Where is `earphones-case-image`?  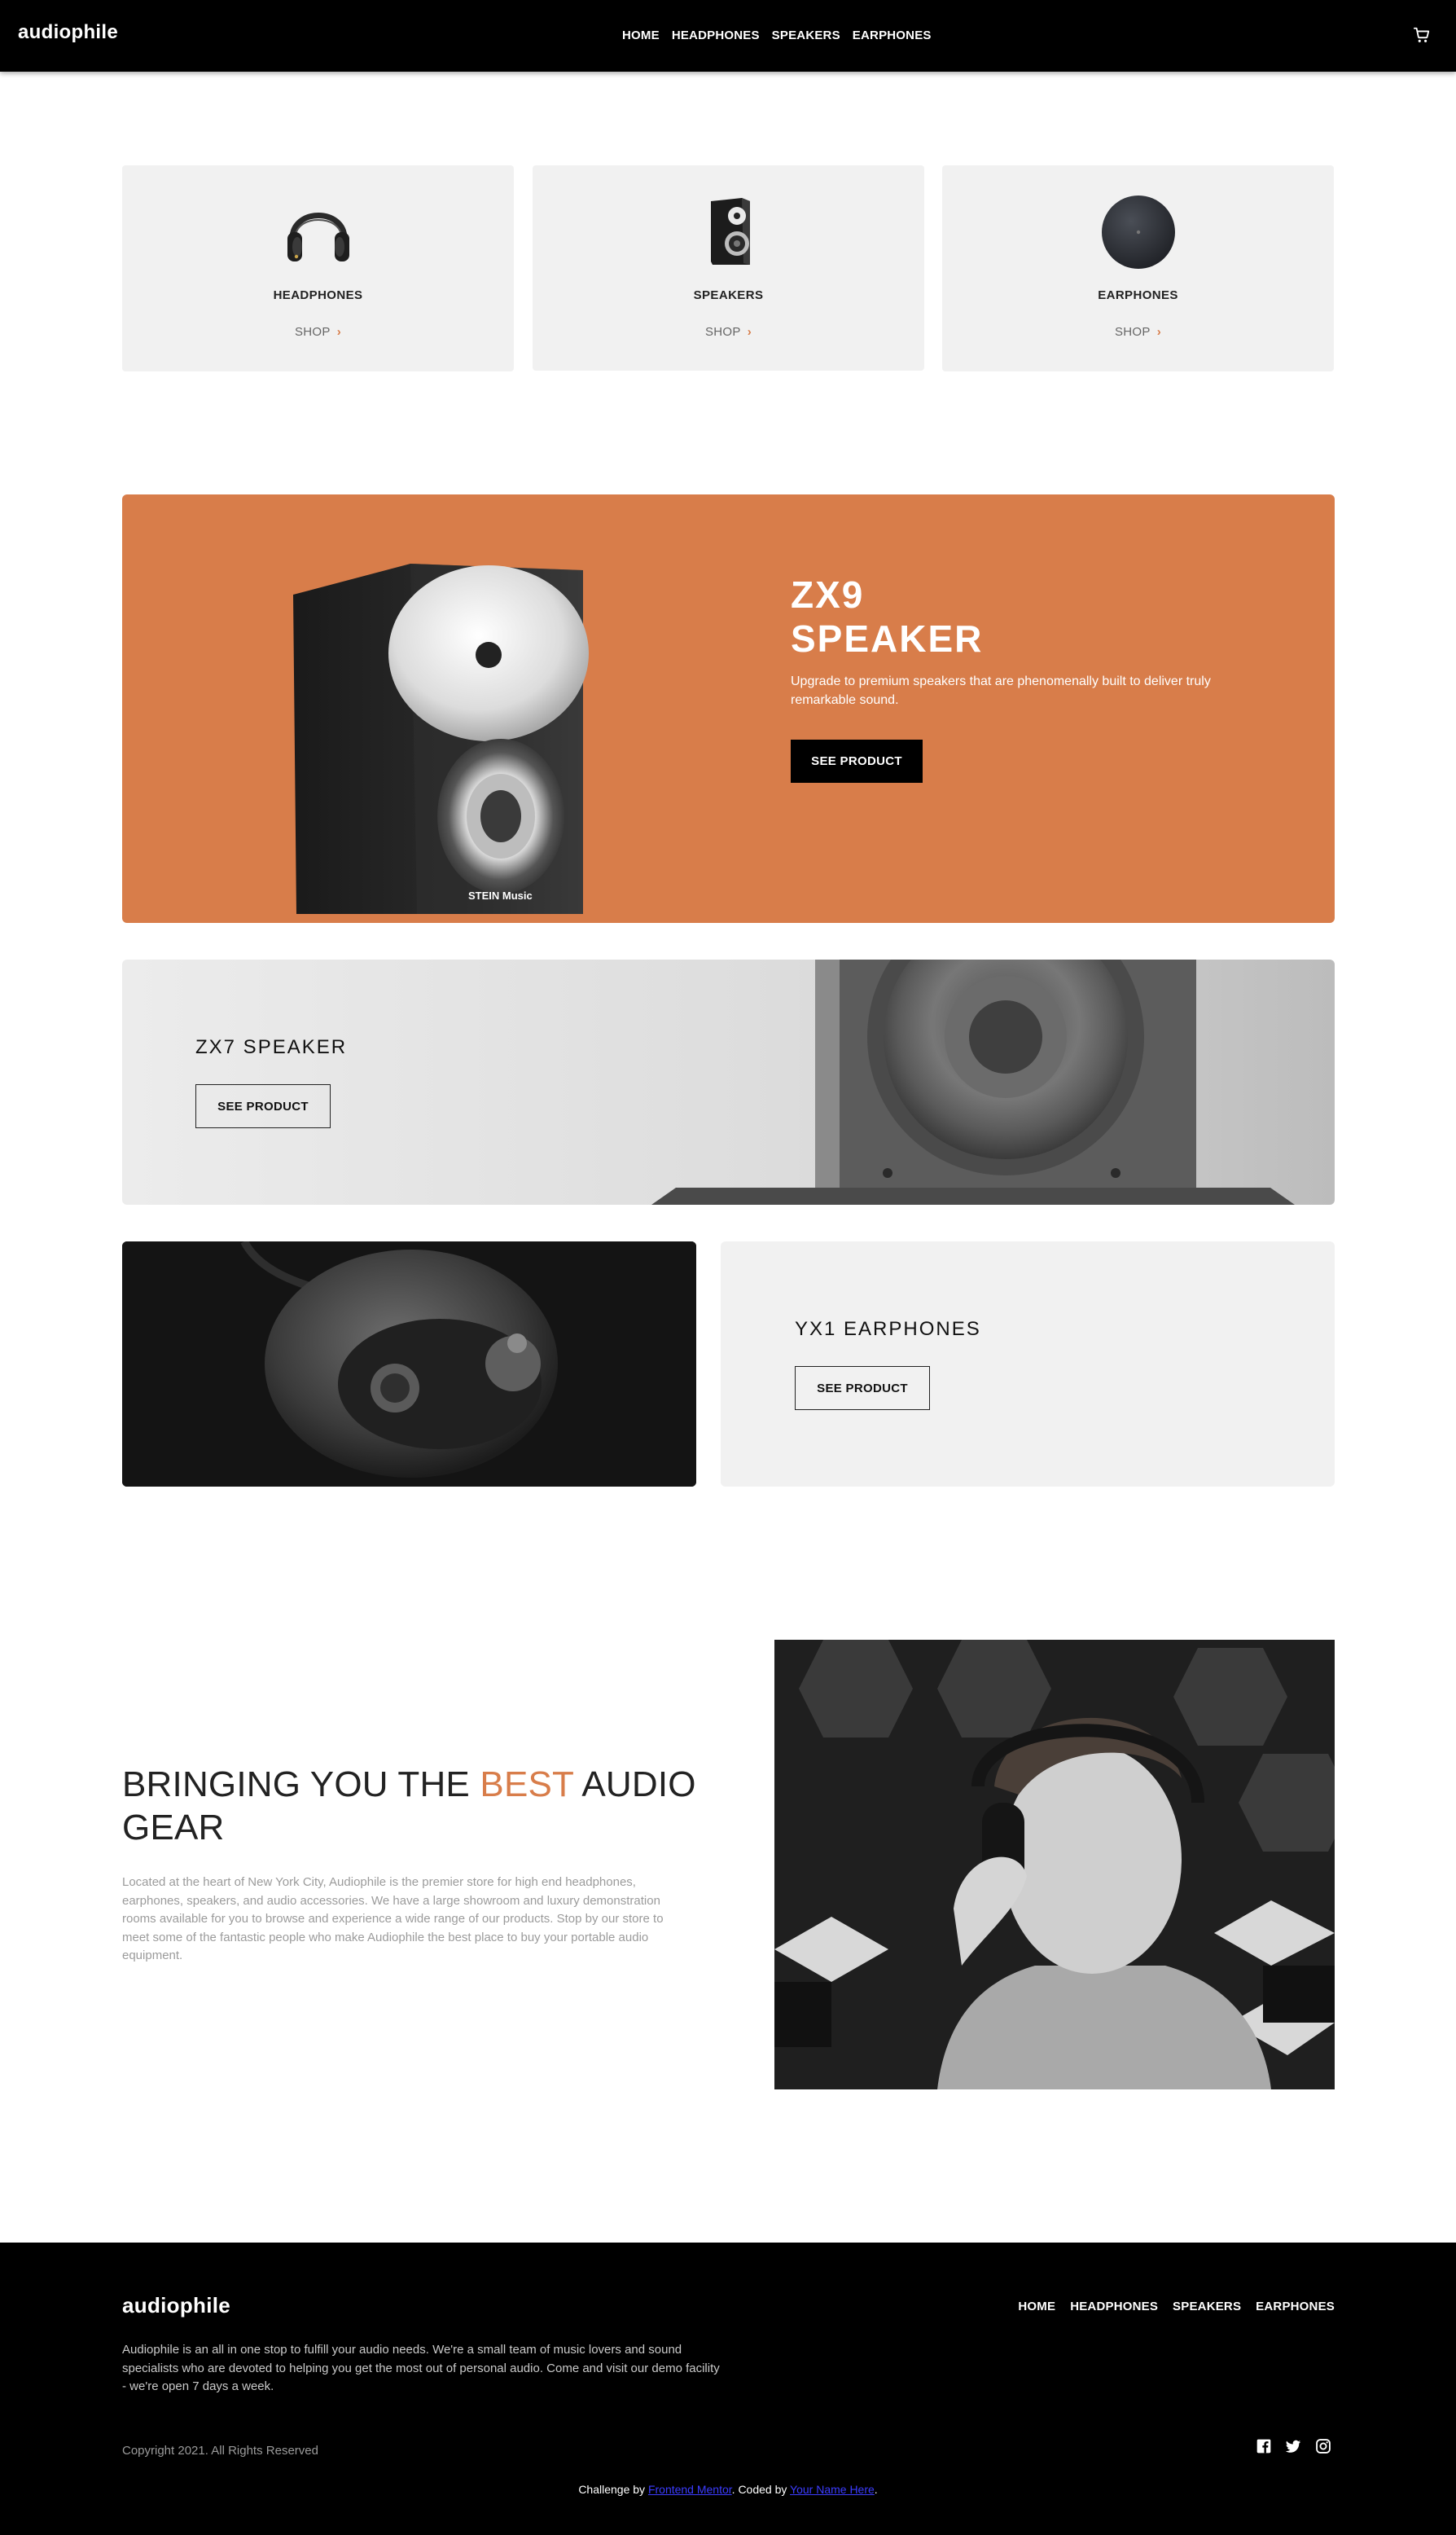 earphones-case-image is located at coordinates (409, 1364).